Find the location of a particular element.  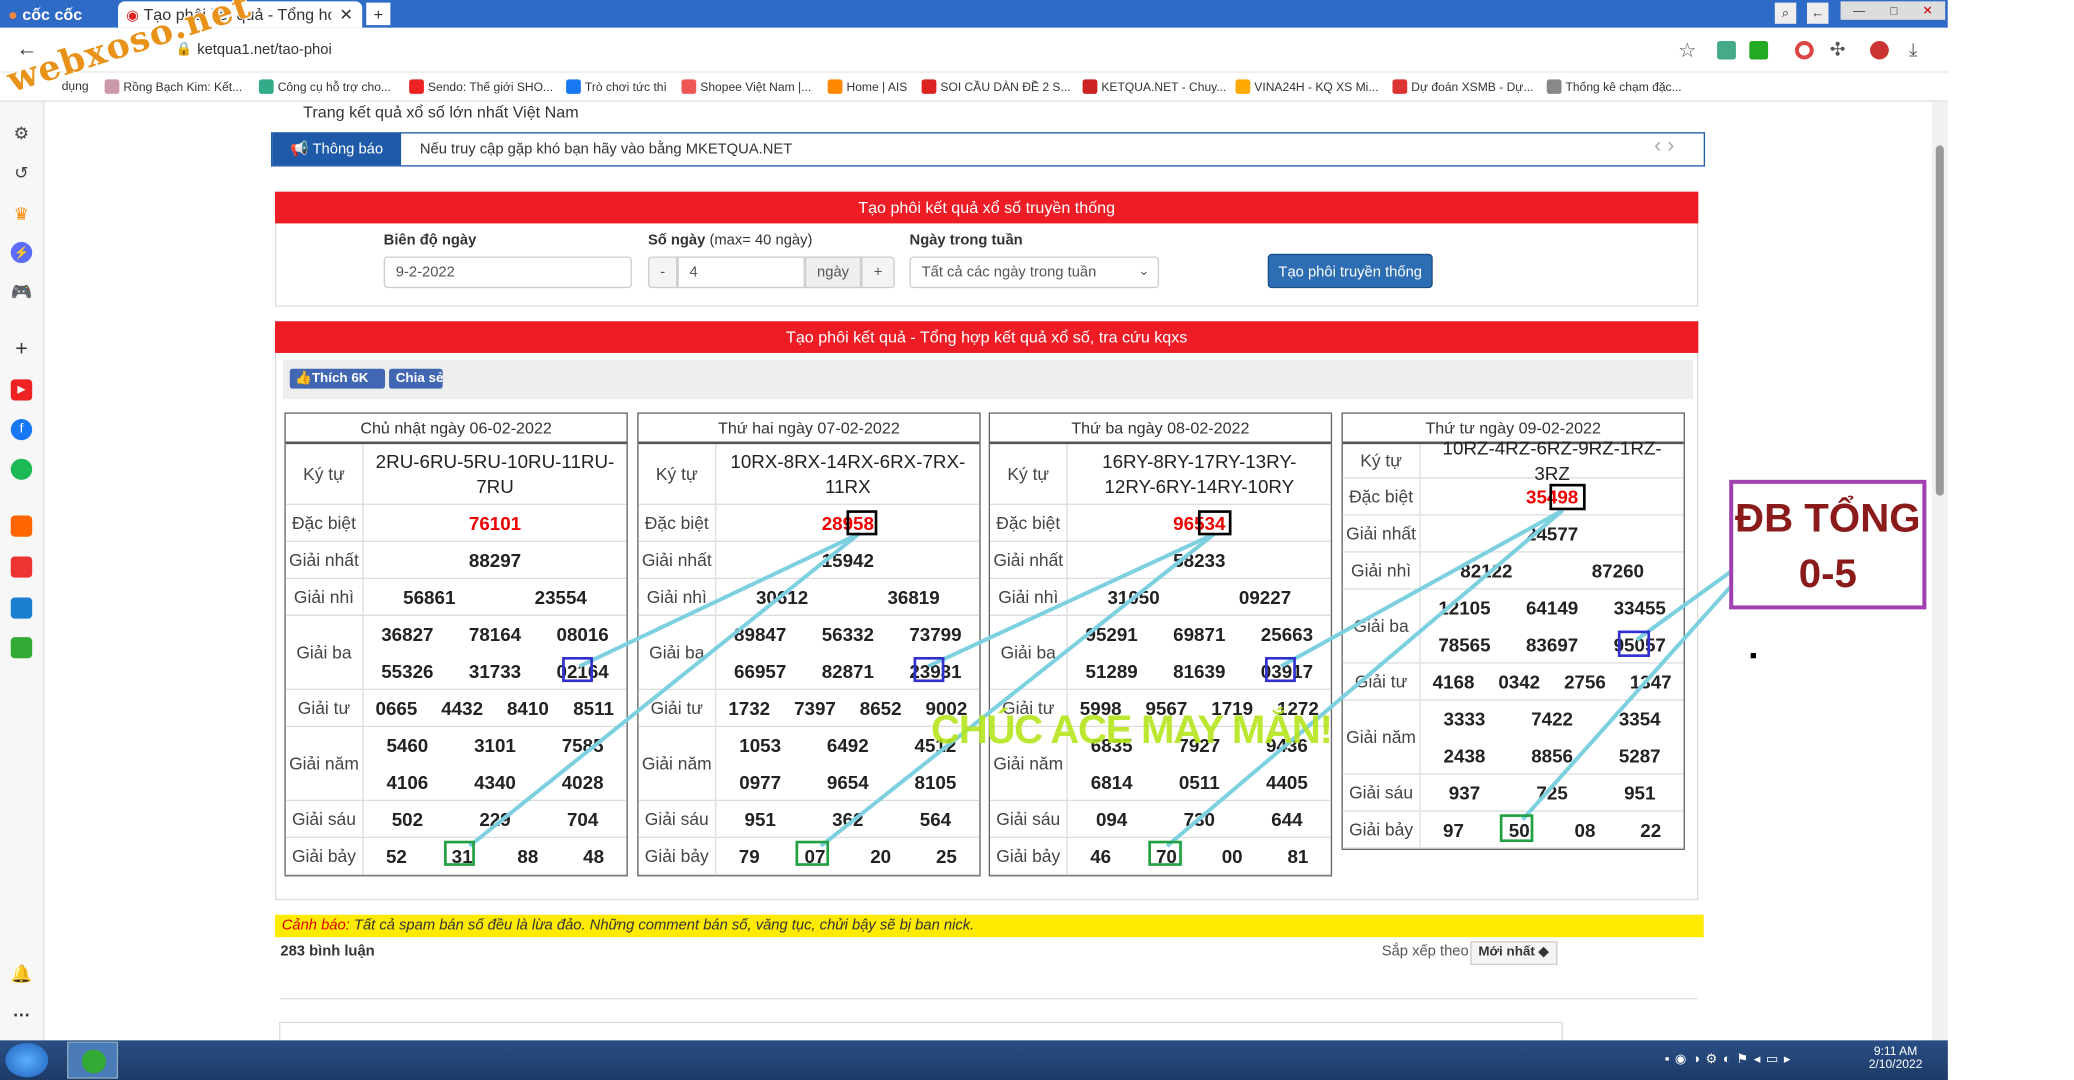

clock: 9:11 AM 2/10/2022 is located at coordinates (1896, 1057).